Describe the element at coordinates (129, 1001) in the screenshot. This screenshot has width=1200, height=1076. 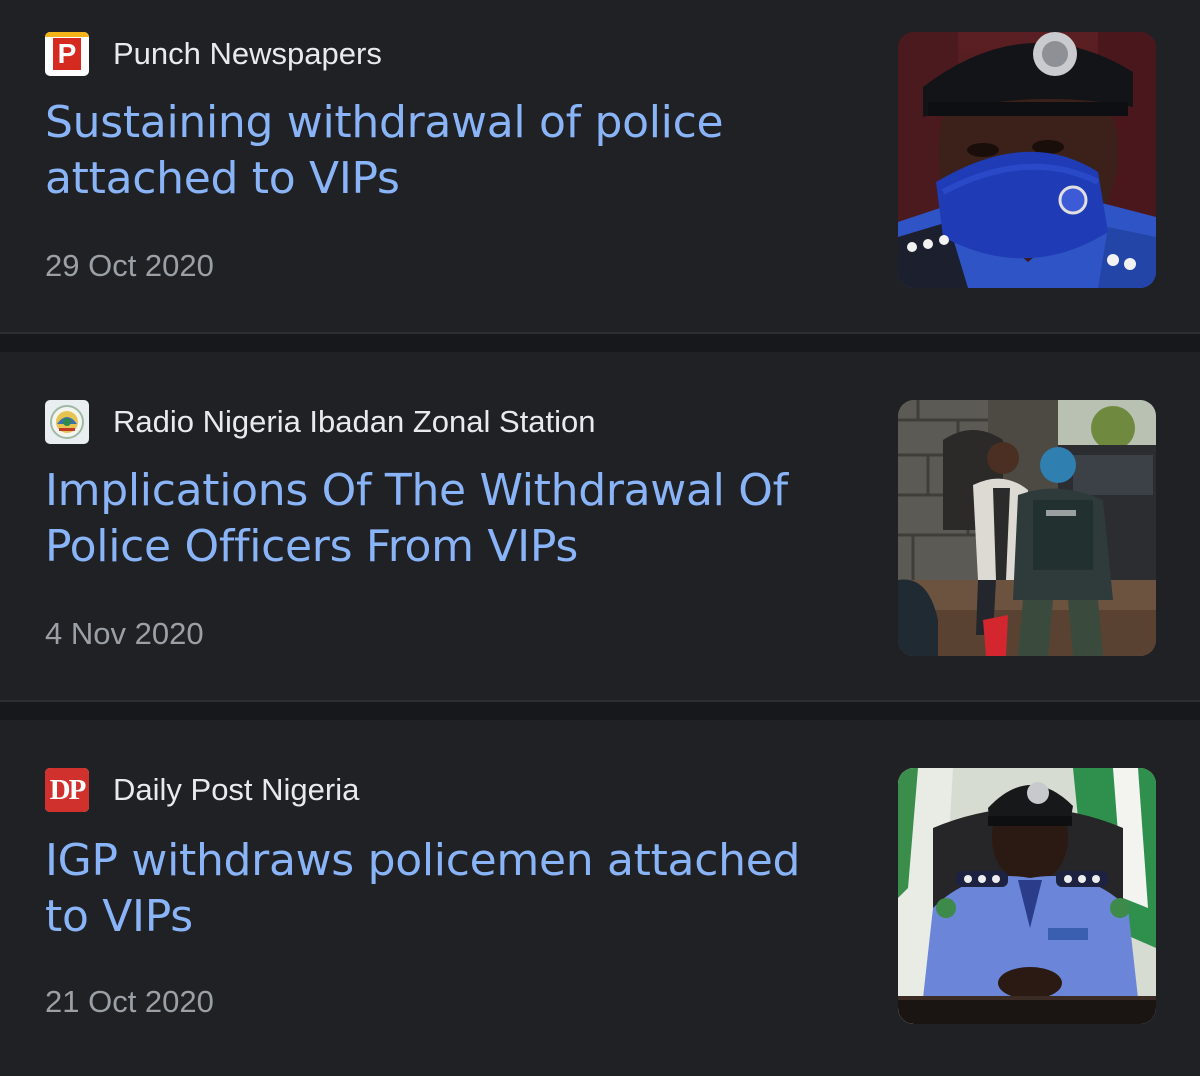
I see `publish-date: 21 Oct 2020` at that location.